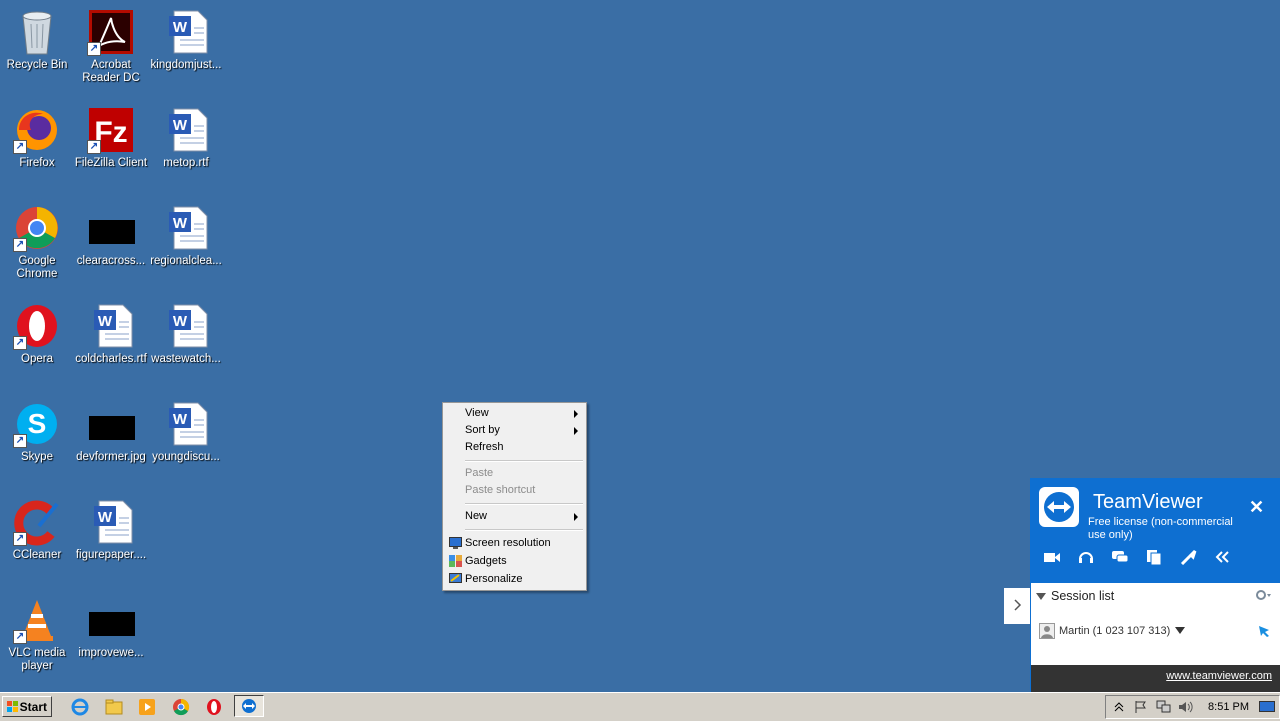  What do you see at coordinates (37, 326) in the screenshot?
I see `opera-icon: ↗` at bounding box center [37, 326].